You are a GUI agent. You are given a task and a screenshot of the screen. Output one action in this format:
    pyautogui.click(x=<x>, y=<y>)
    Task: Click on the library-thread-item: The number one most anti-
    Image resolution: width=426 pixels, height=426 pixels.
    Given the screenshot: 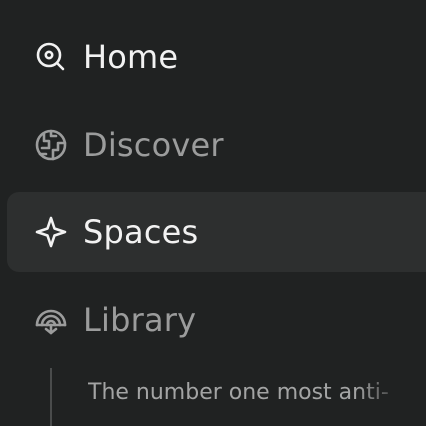 What is the action you would take?
    pyautogui.click(x=248, y=392)
    